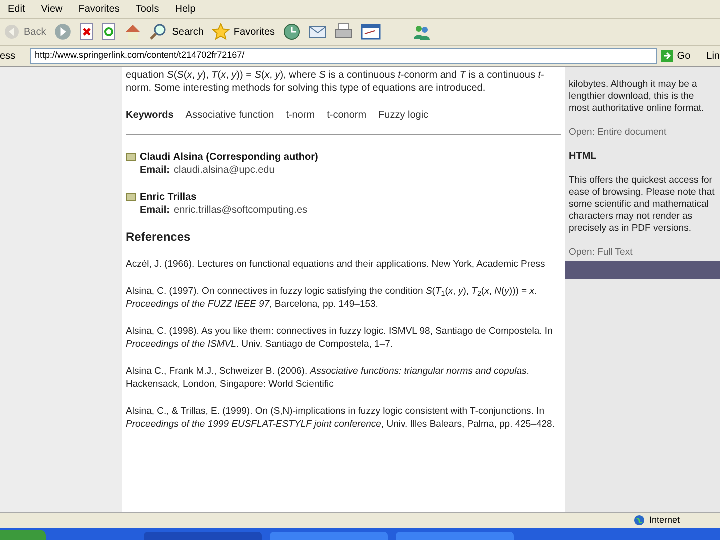 The width and height of the screenshot is (720, 540). Describe the element at coordinates (403, 115) in the screenshot. I see `keyword-link: Fuzzy logic` at that location.